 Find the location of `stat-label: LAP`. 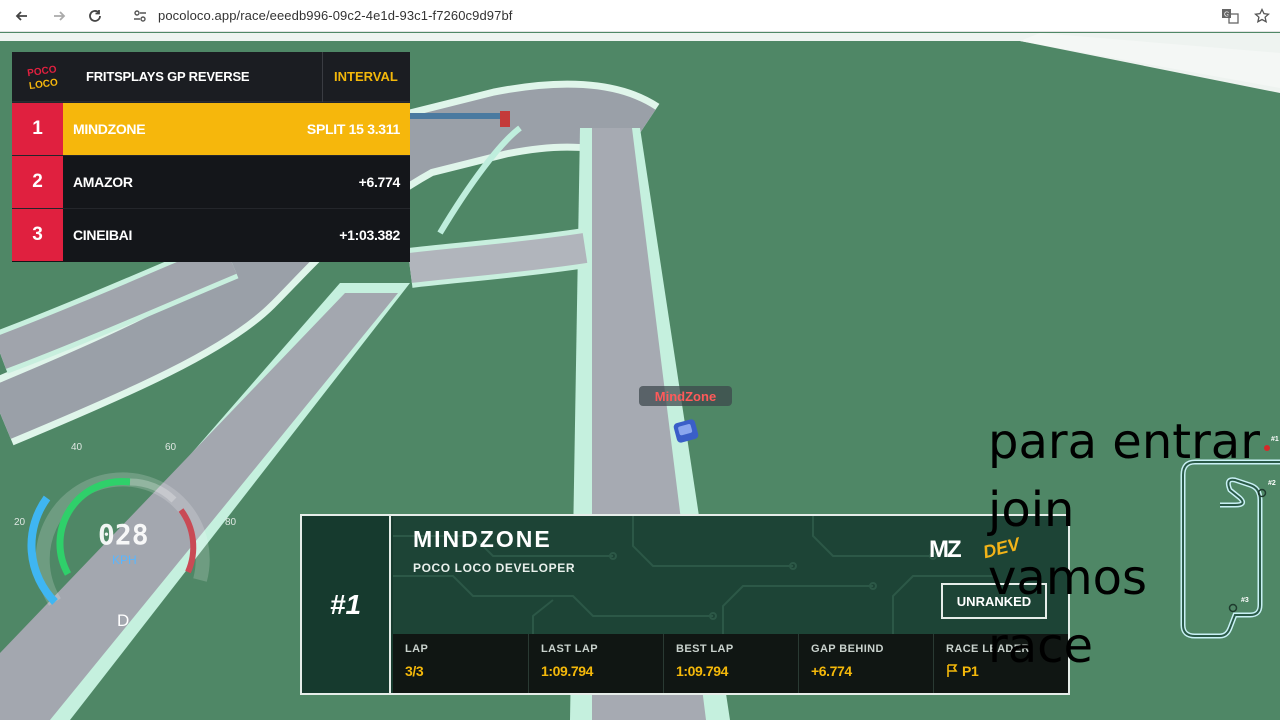

stat-label: LAP is located at coordinates (417, 649).